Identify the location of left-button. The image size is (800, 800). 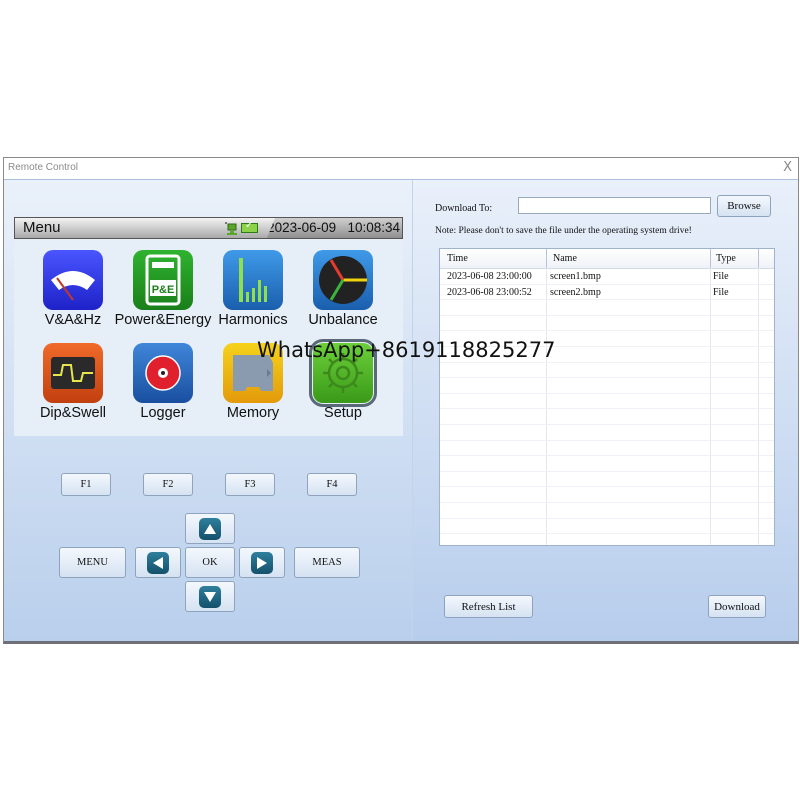
(158, 562).